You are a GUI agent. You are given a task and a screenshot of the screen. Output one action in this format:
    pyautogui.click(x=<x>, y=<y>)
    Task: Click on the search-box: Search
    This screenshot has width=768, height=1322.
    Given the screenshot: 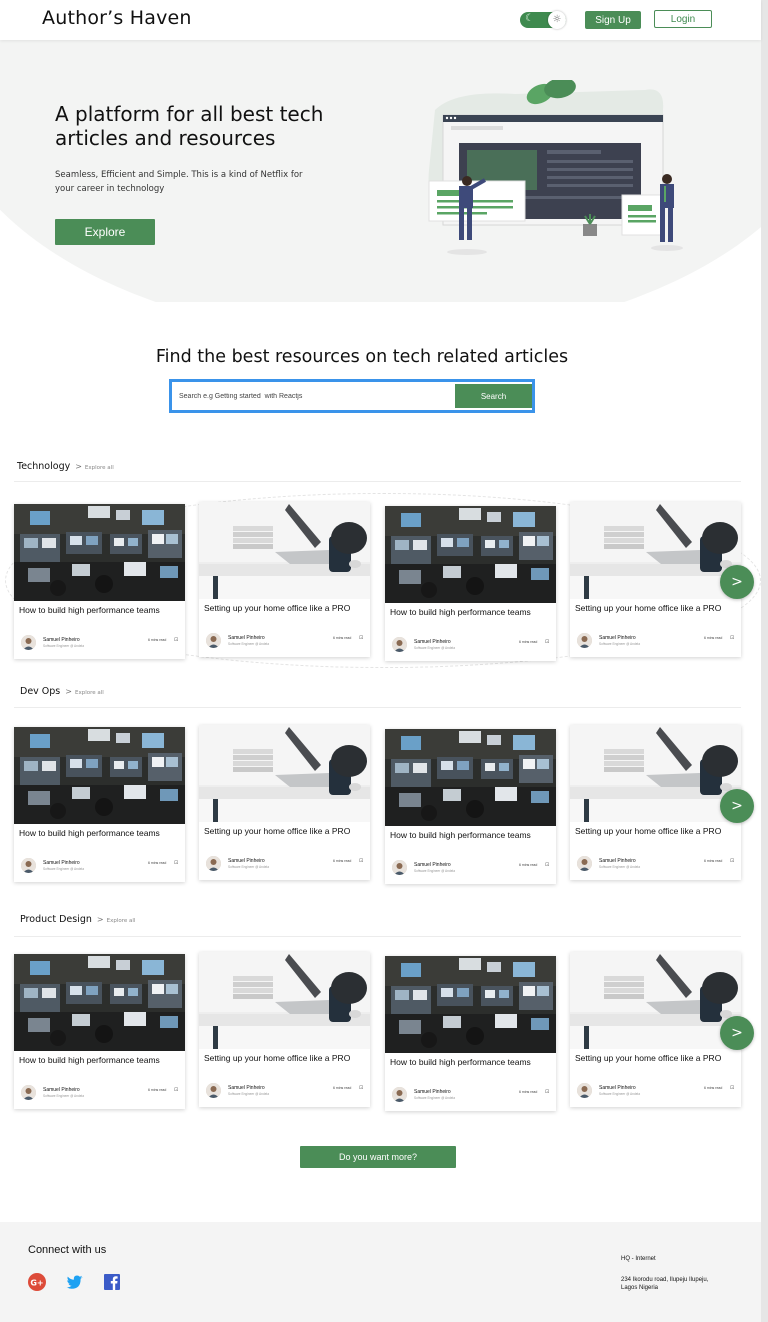 What is the action you would take?
    pyautogui.click(x=352, y=396)
    